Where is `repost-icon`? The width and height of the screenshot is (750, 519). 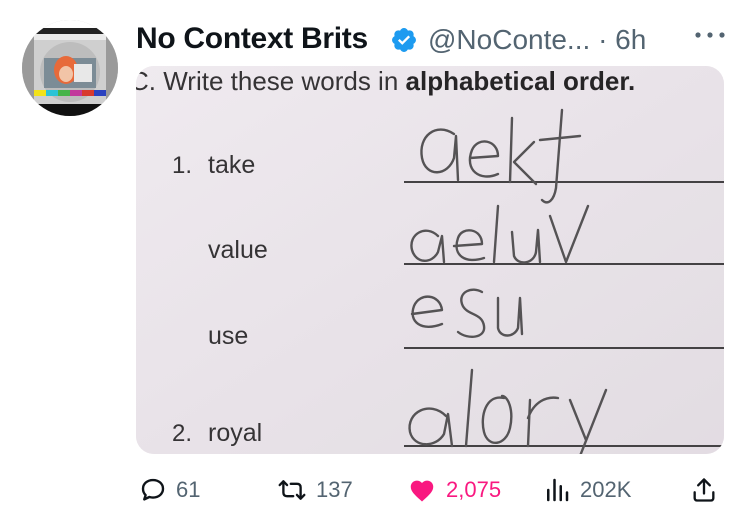 repost-icon is located at coordinates (292, 490).